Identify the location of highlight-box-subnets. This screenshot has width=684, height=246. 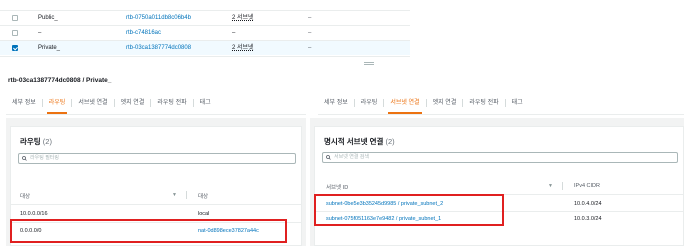
(409, 210).